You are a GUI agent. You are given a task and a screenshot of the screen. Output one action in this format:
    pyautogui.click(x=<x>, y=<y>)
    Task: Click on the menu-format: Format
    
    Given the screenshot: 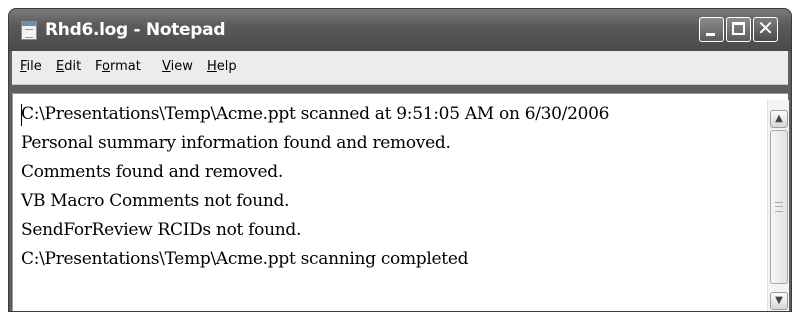 What is the action you would take?
    pyautogui.click(x=118, y=66)
    